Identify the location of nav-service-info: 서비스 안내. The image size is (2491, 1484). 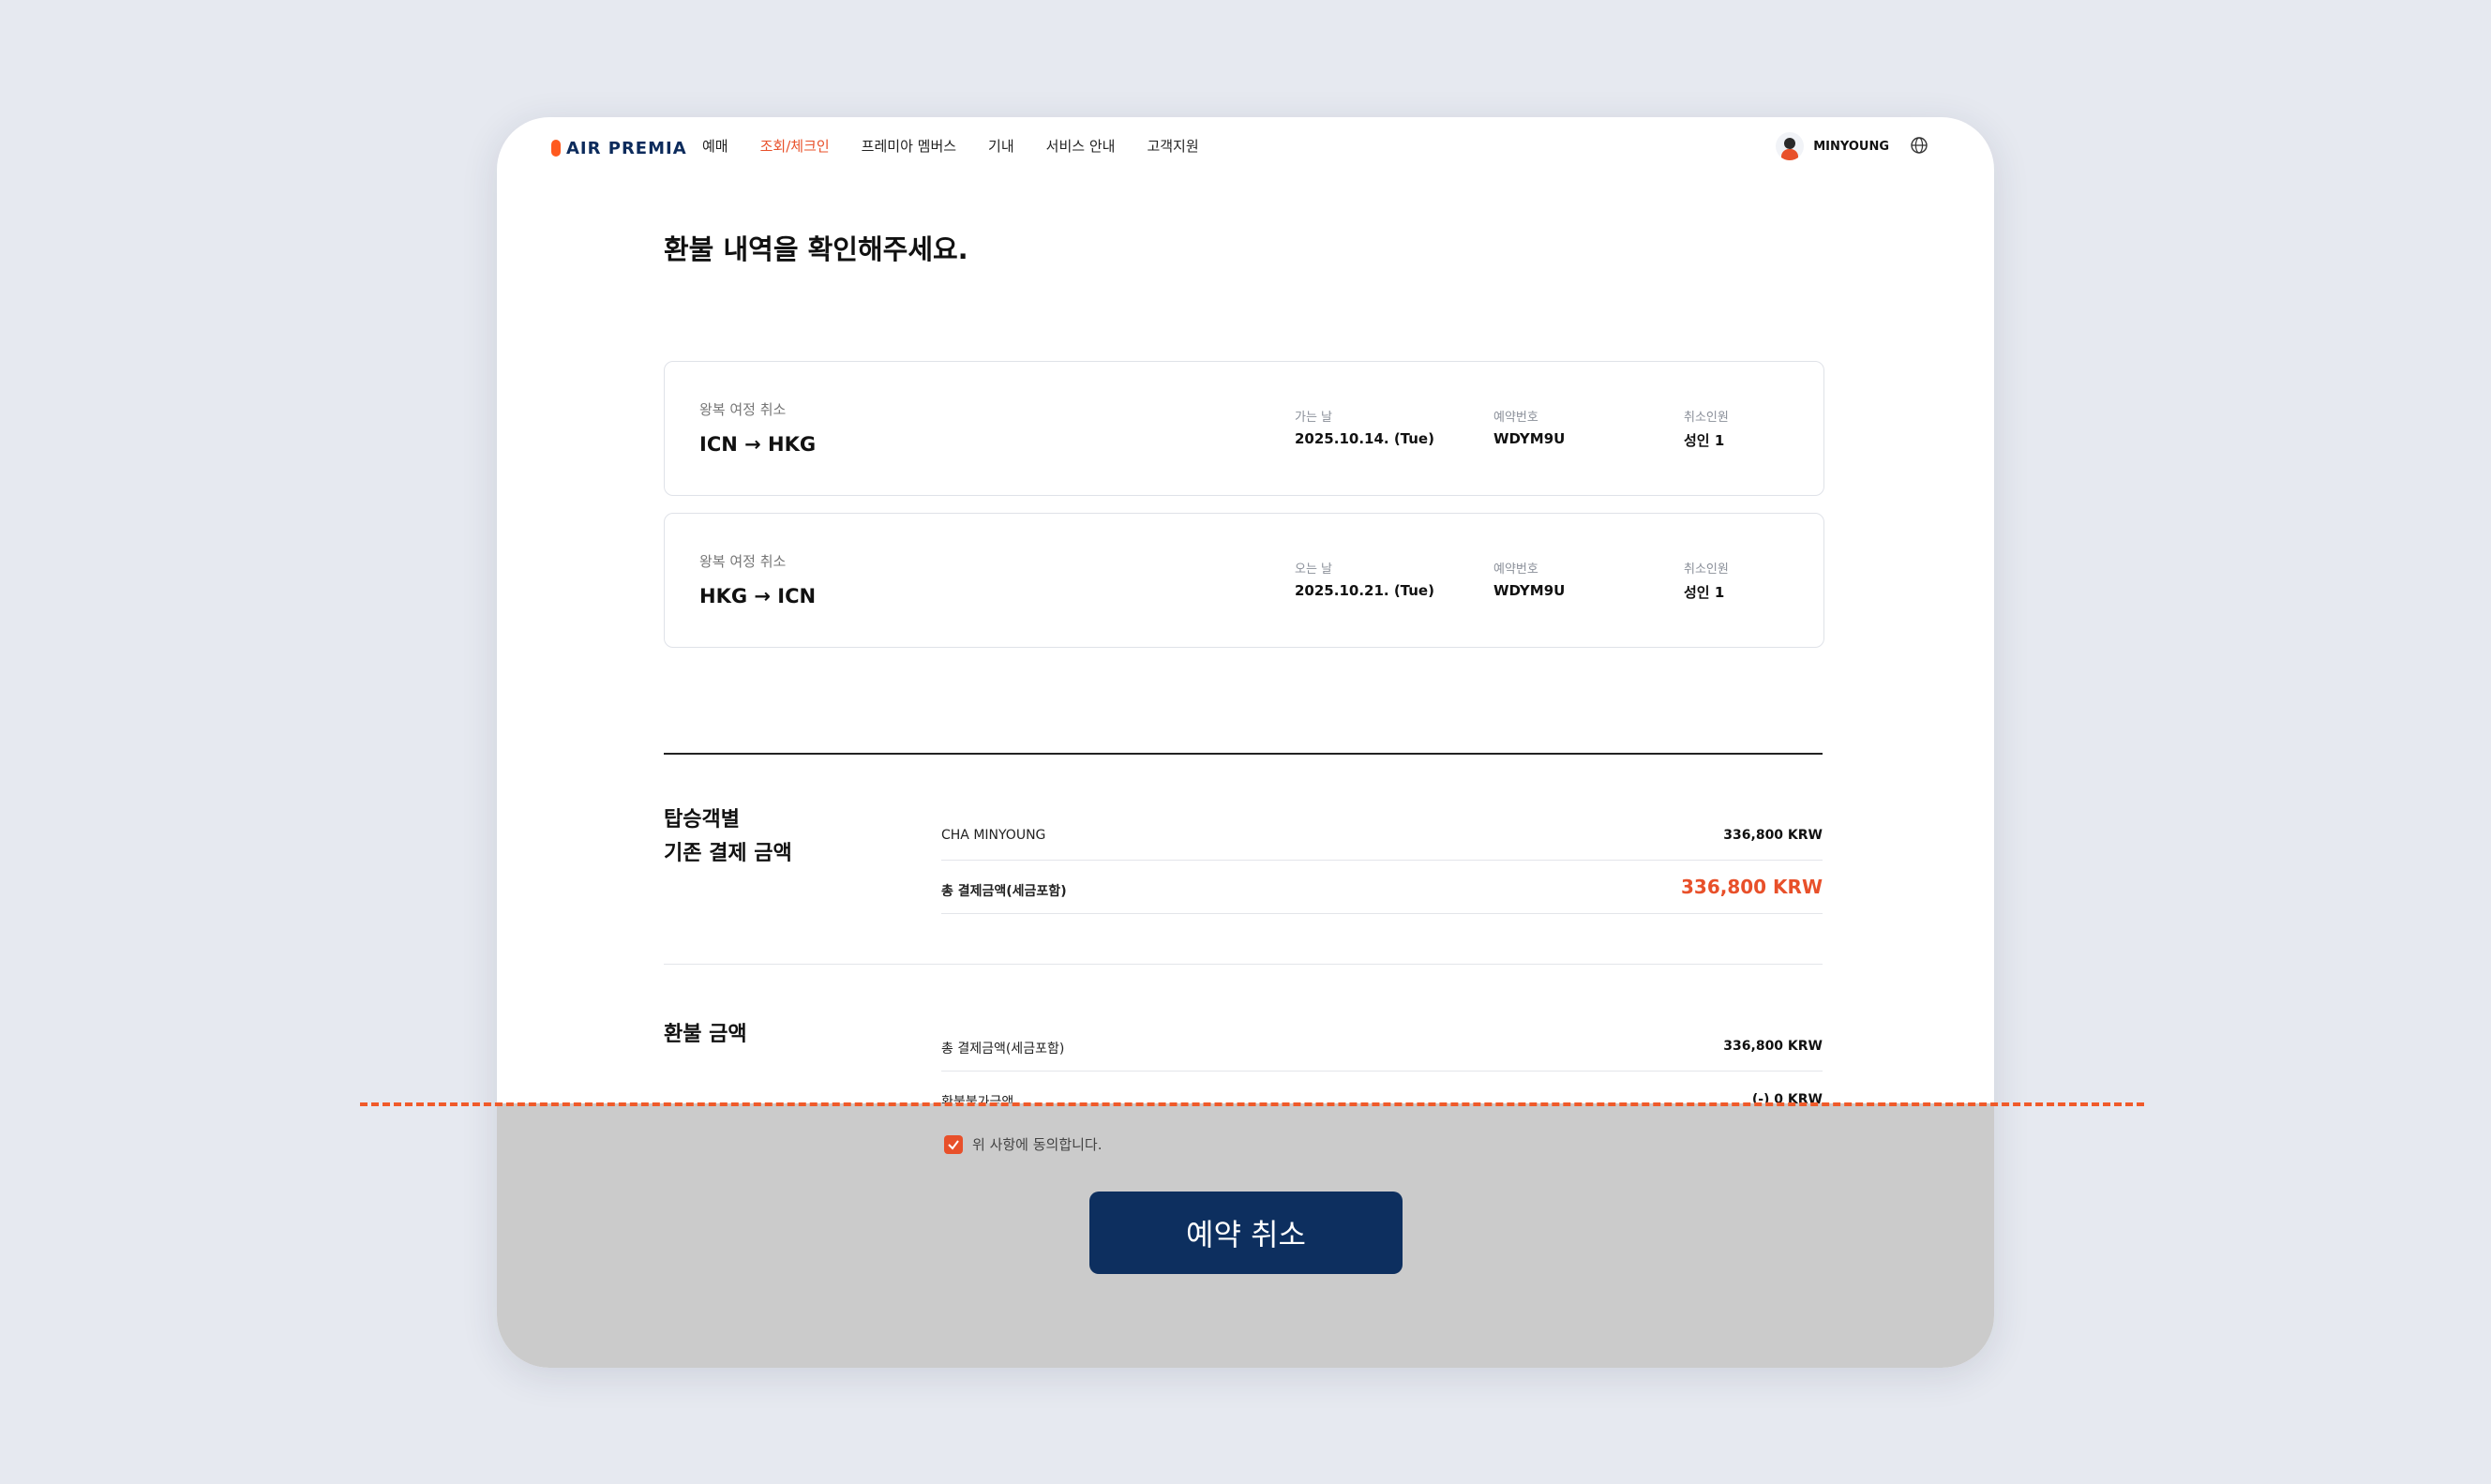
(1081, 146).